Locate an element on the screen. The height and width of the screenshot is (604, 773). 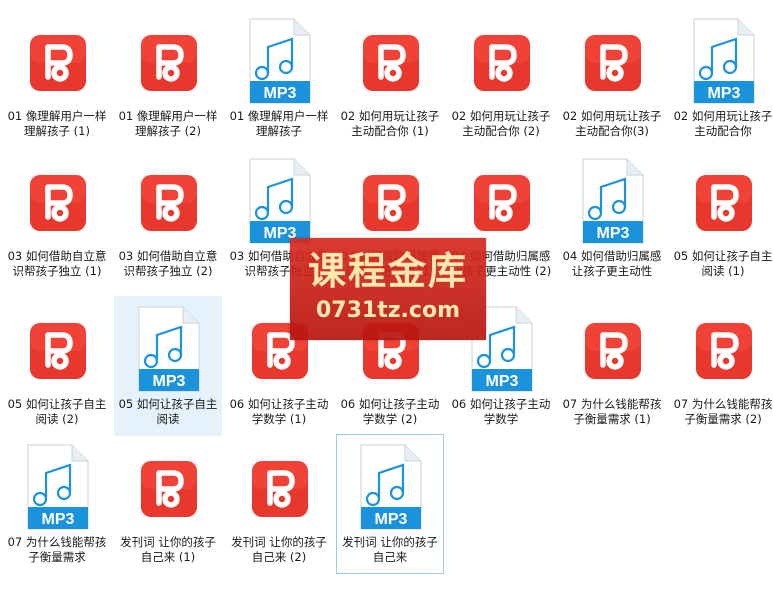
file-name: 发刊词 让你的孩子自己来 is located at coordinates (390, 549).